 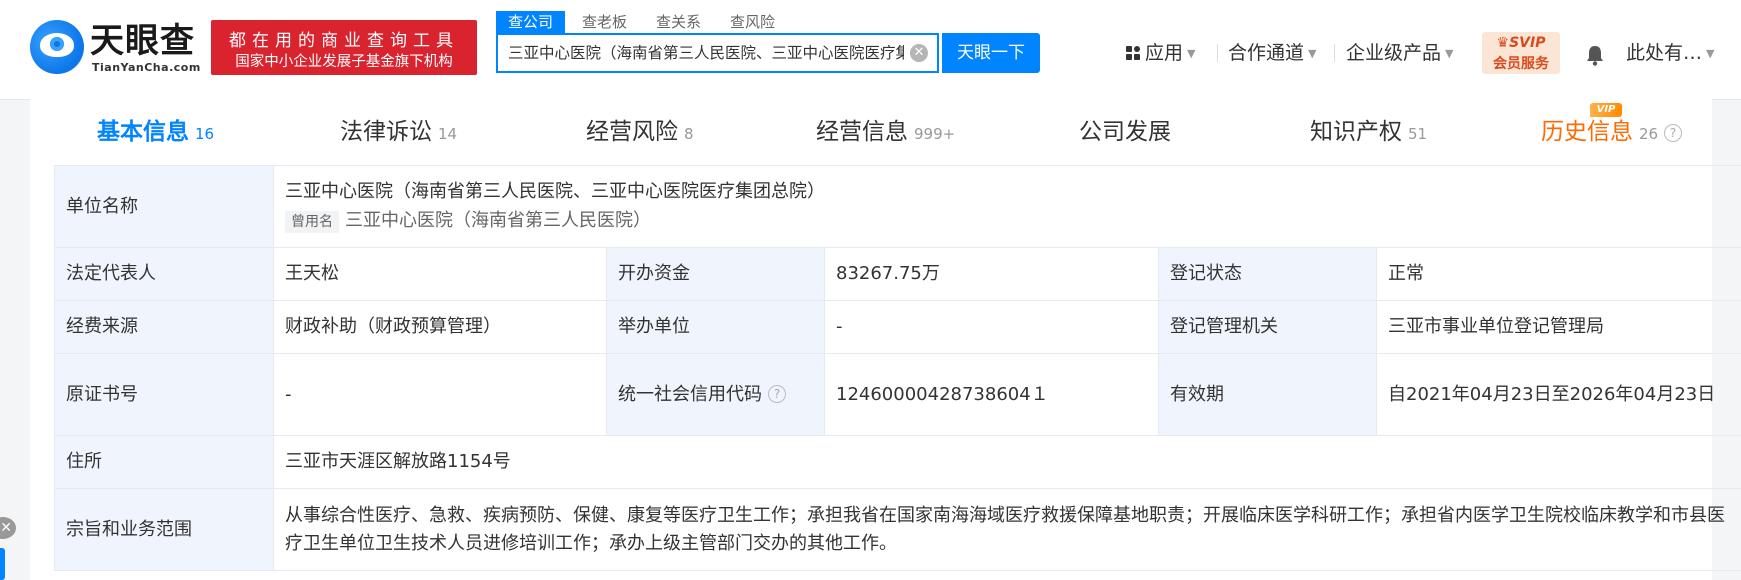 I want to click on fund-source-value: 财政补助（财政预算管理）, so click(x=440, y=327).